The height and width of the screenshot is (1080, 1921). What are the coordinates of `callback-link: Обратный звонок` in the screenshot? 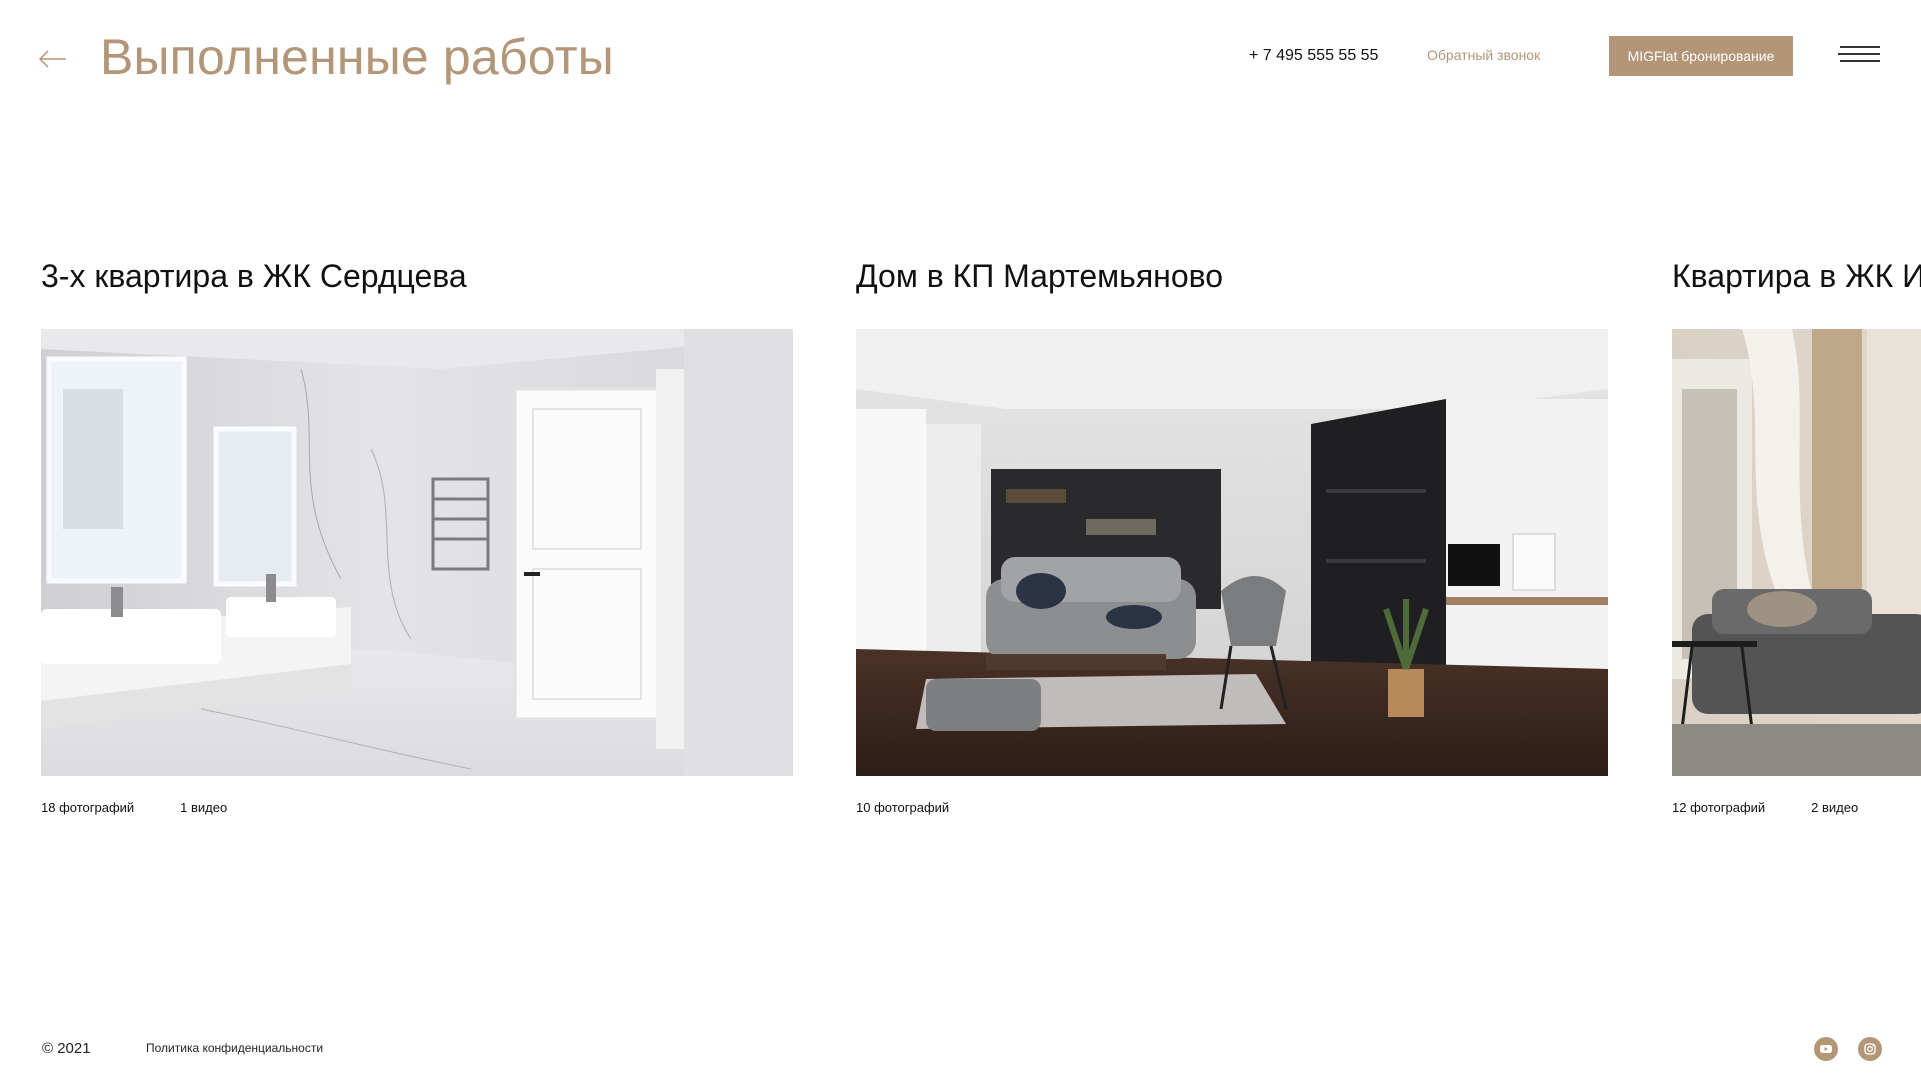 It's located at (1483, 55).